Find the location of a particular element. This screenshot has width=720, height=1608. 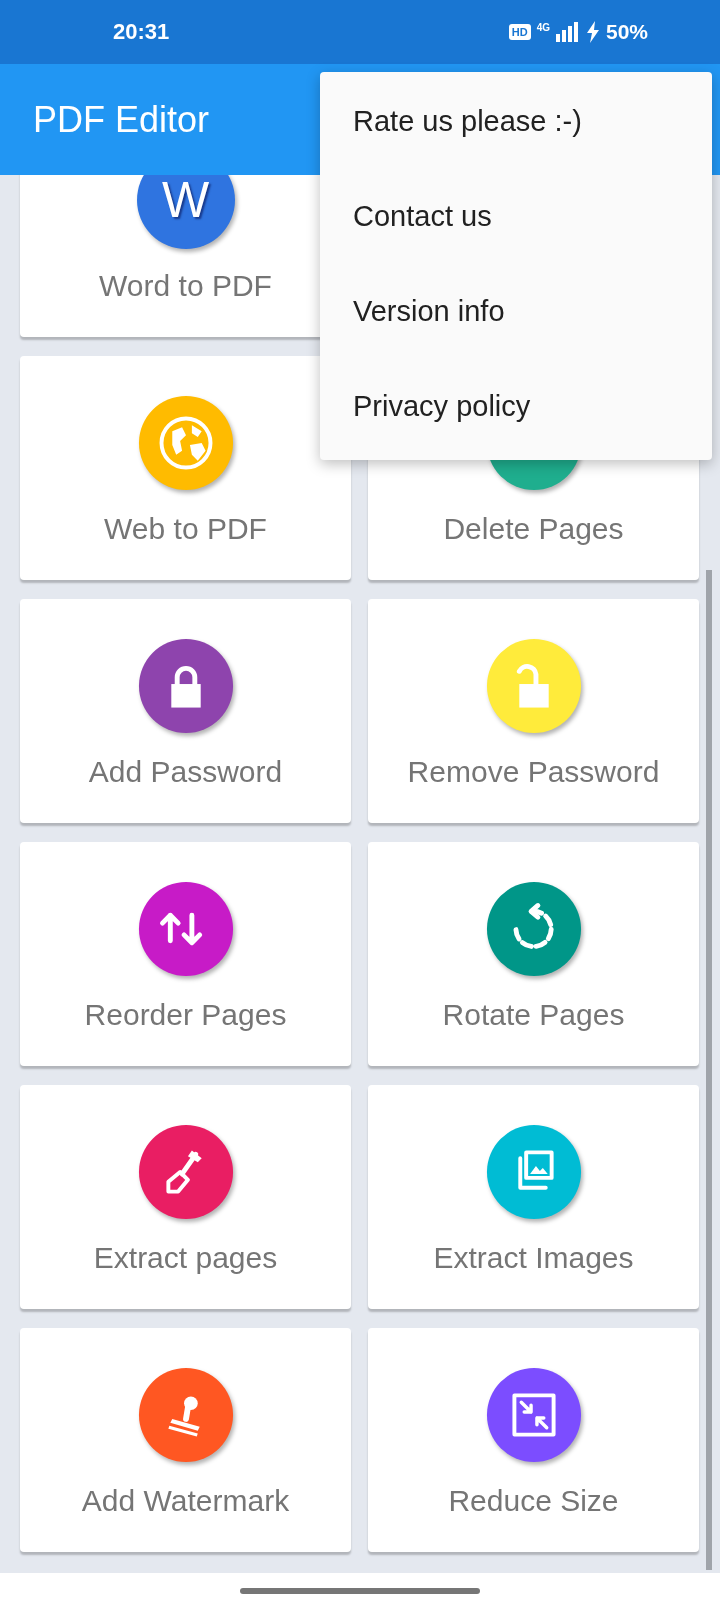

rotate-icon is located at coordinates (533, 929).